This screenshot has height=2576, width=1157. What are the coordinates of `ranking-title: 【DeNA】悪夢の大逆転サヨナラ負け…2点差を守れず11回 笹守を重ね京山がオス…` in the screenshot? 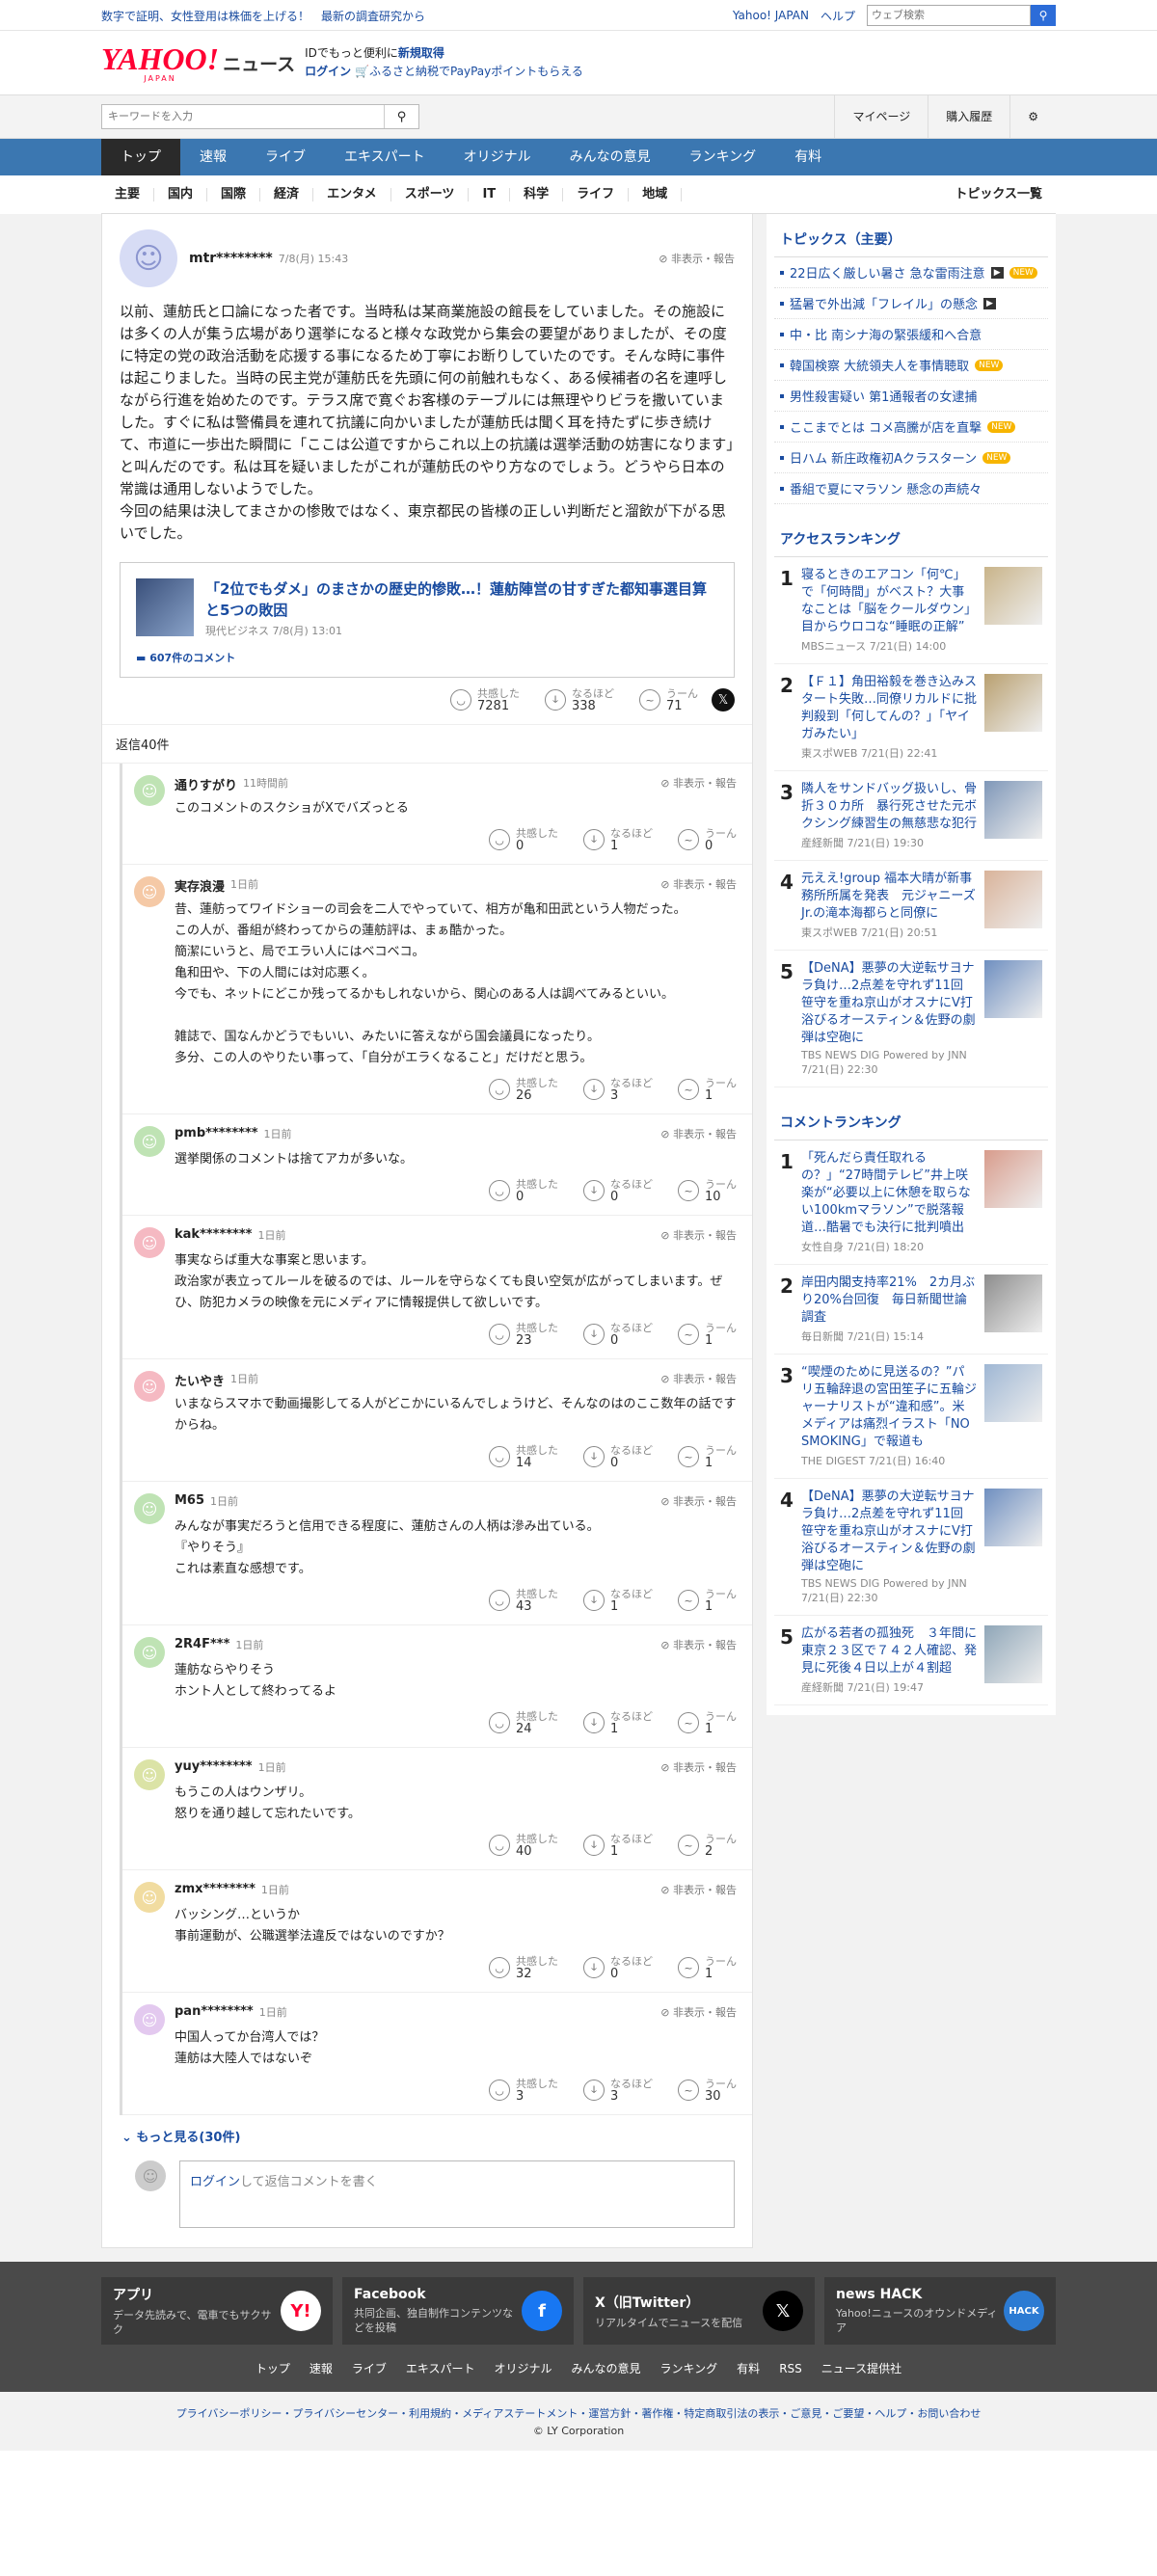 It's located at (889, 1532).